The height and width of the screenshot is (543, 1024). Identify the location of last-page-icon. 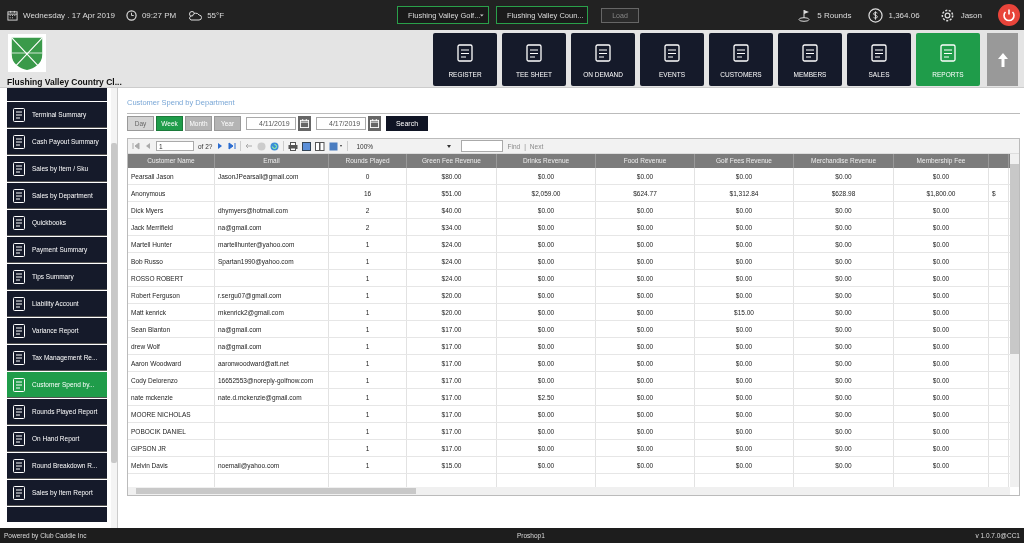
(232, 146).